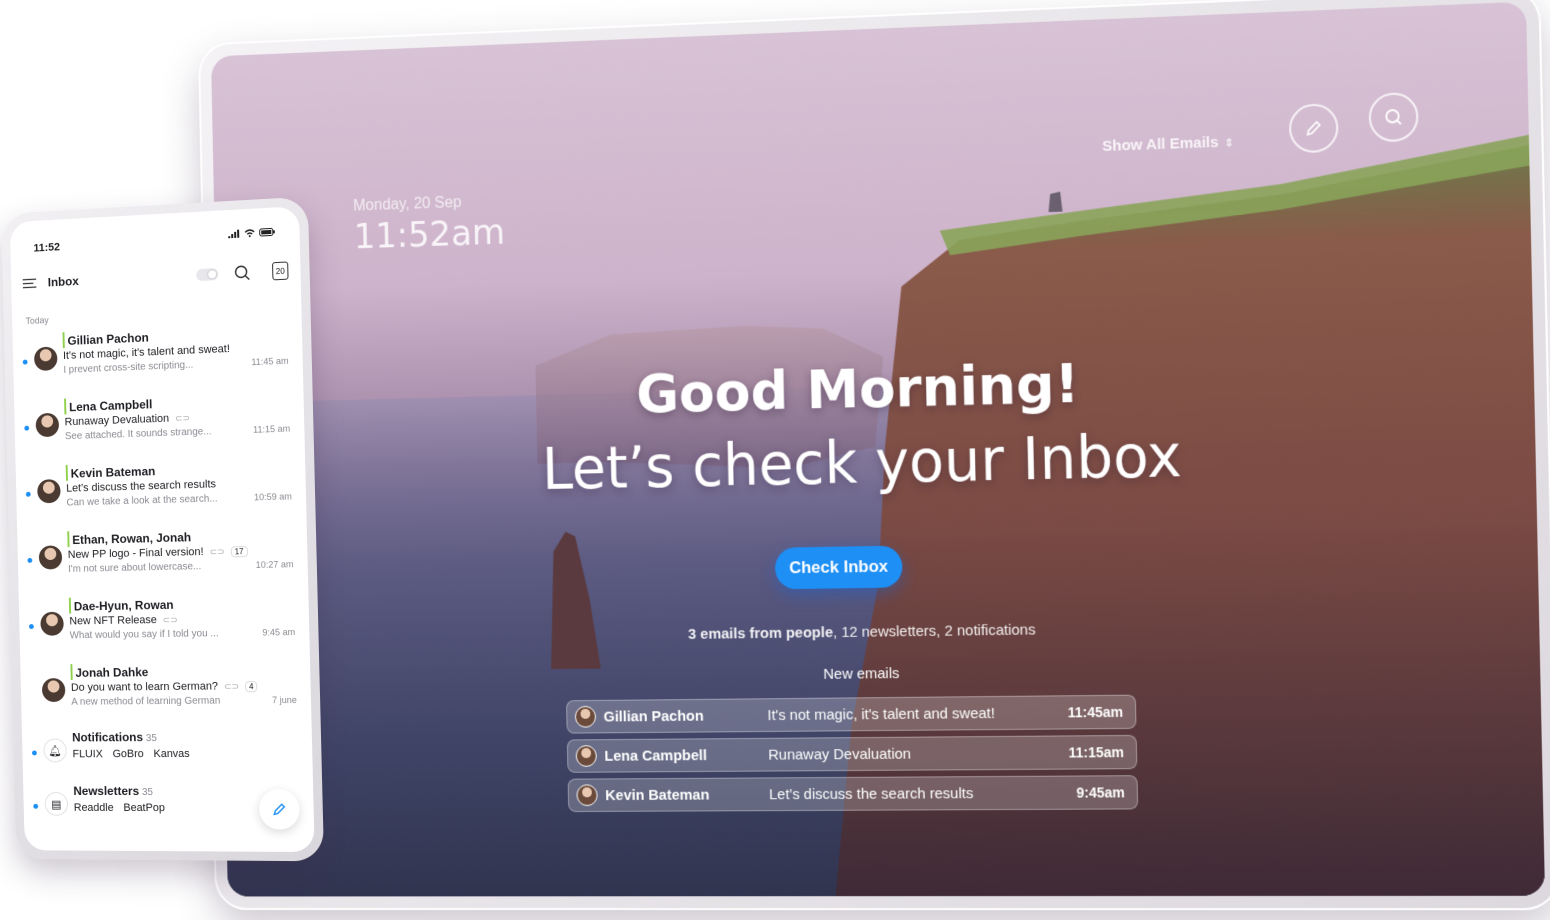 This screenshot has height=920, width=1550. What do you see at coordinates (181, 603) in the screenshot?
I see `message-sender: Dae-Hyun, Rowan` at bounding box center [181, 603].